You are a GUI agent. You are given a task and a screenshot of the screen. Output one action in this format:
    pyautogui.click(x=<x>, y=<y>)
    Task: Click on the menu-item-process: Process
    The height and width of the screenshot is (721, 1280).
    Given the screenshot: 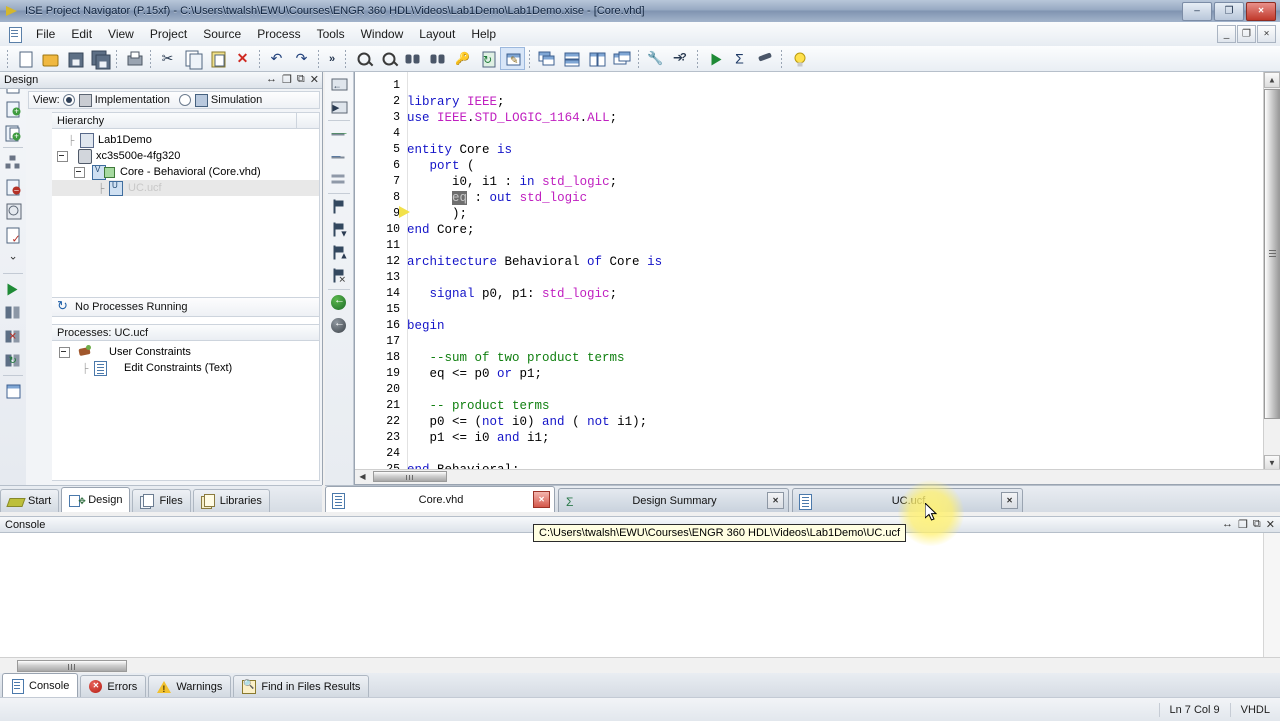 What is the action you would take?
    pyautogui.click(x=278, y=34)
    